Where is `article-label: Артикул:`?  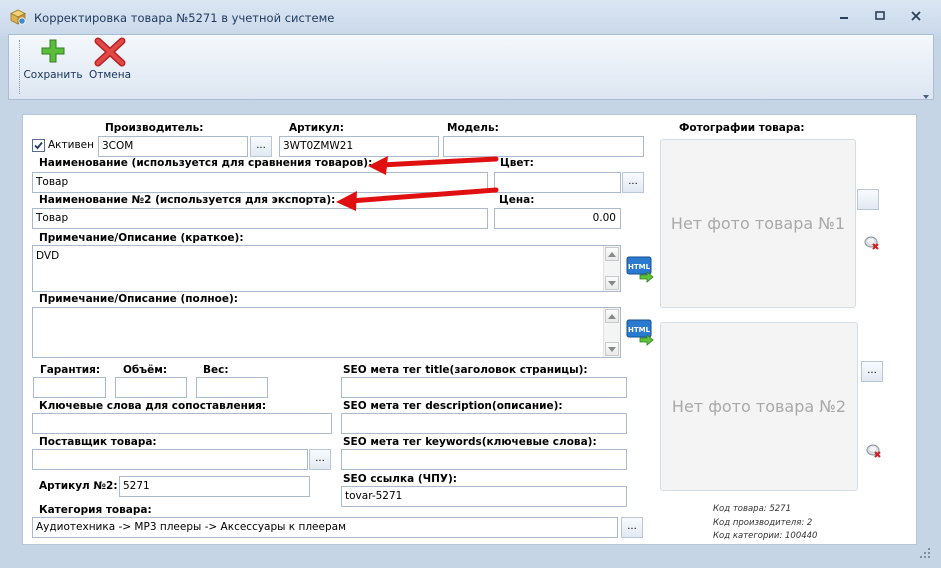 article-label: Артикул: is located at coordinates (316, 128).